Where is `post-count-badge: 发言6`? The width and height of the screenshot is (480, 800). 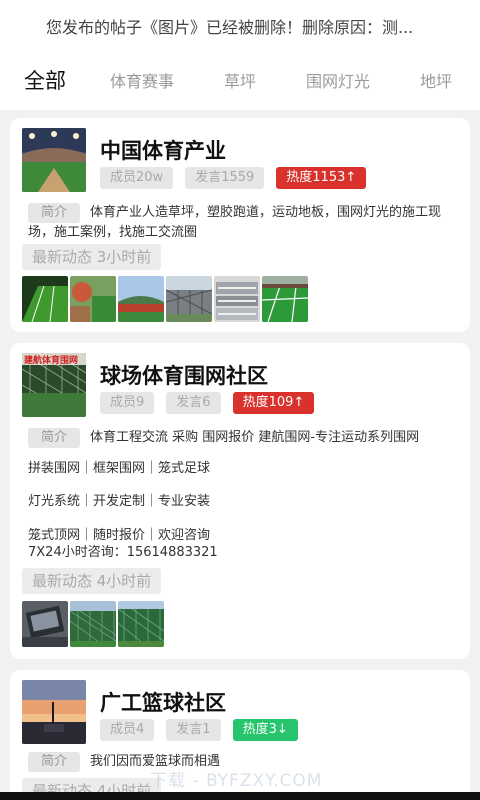 post-count-badge: 发言6 is located at coordinates (193, 403).